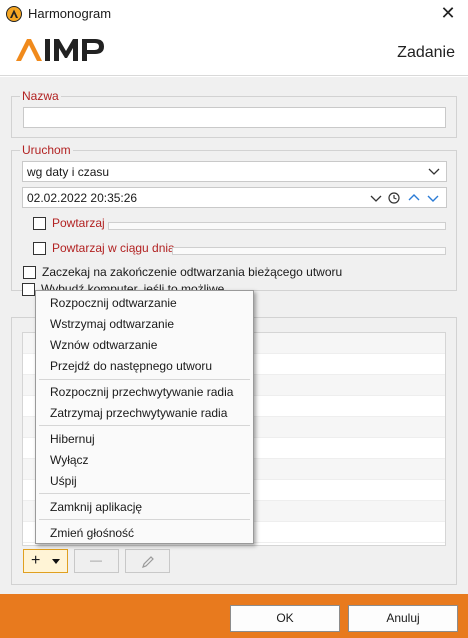 The width and height of the screenshot is (468, 638). Describe the element at coordinates (394, 198) in the screenshot. I see `clock-icon` at that location.